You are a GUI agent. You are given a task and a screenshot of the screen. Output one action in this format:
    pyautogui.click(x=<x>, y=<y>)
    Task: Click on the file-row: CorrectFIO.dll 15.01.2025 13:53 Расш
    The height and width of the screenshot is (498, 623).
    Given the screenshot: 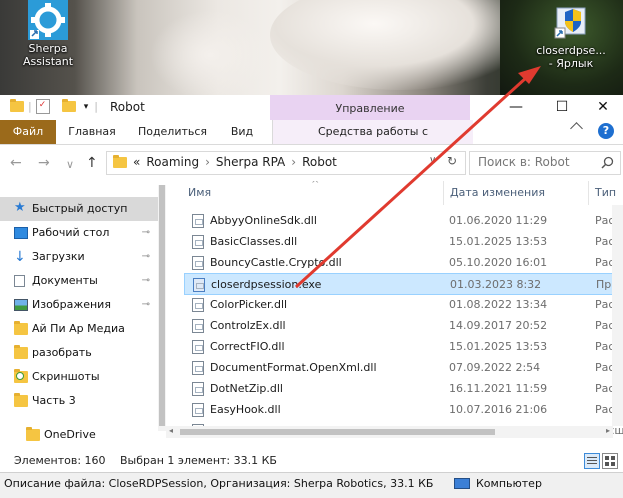 What is the action you would take?
    pyautogui.click(x=403, y=347)
    